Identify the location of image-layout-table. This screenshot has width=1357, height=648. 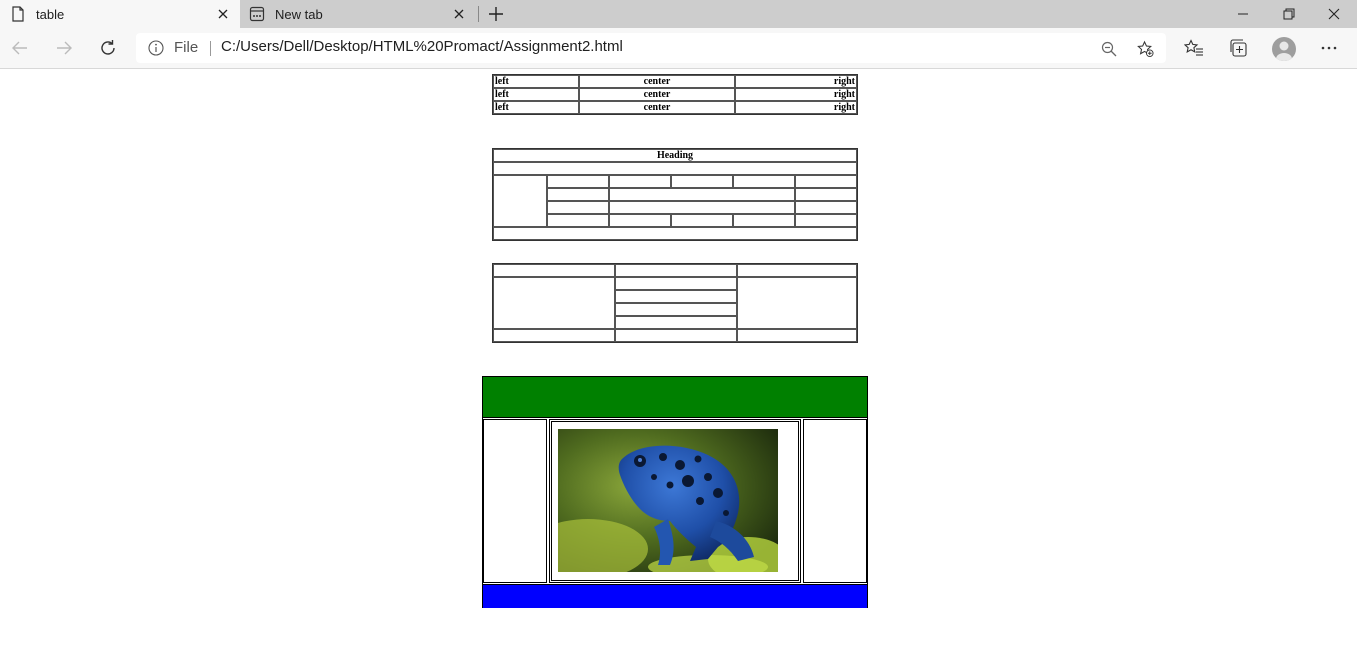
(675, 492).